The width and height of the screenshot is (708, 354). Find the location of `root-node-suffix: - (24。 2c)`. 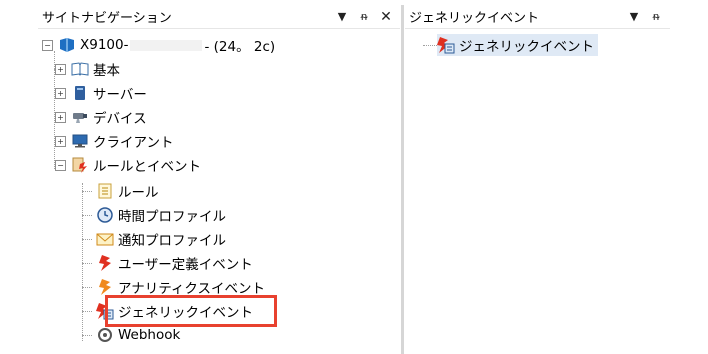

root-node-suffix: - (24。 2c) is located at coordinates (240, 47).